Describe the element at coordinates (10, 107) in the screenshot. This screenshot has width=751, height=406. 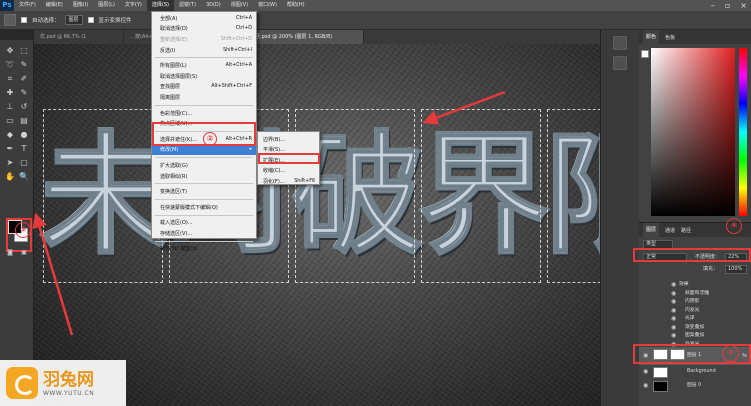
I see `stamp-tool-icon: ⊥` at that location.